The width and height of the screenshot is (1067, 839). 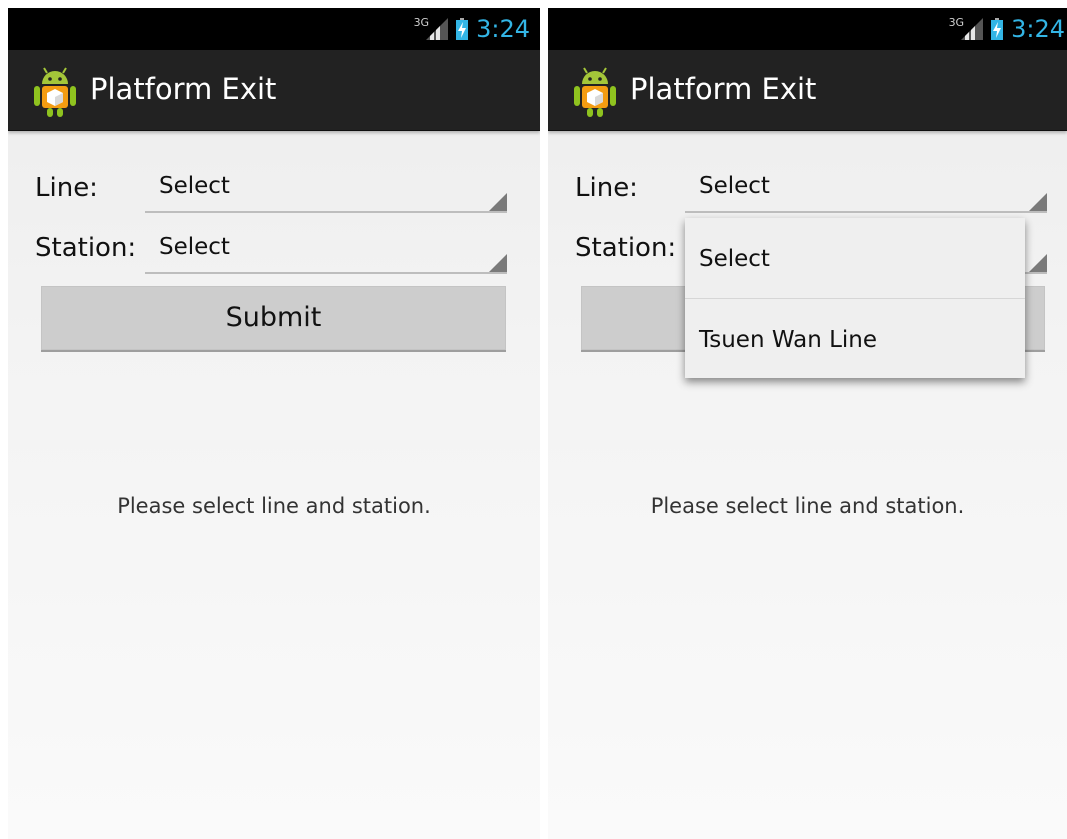 I want to click on dropdown-option-tsuen-wan-line: Tsuen Wan Line, so click(x=855, y=338).